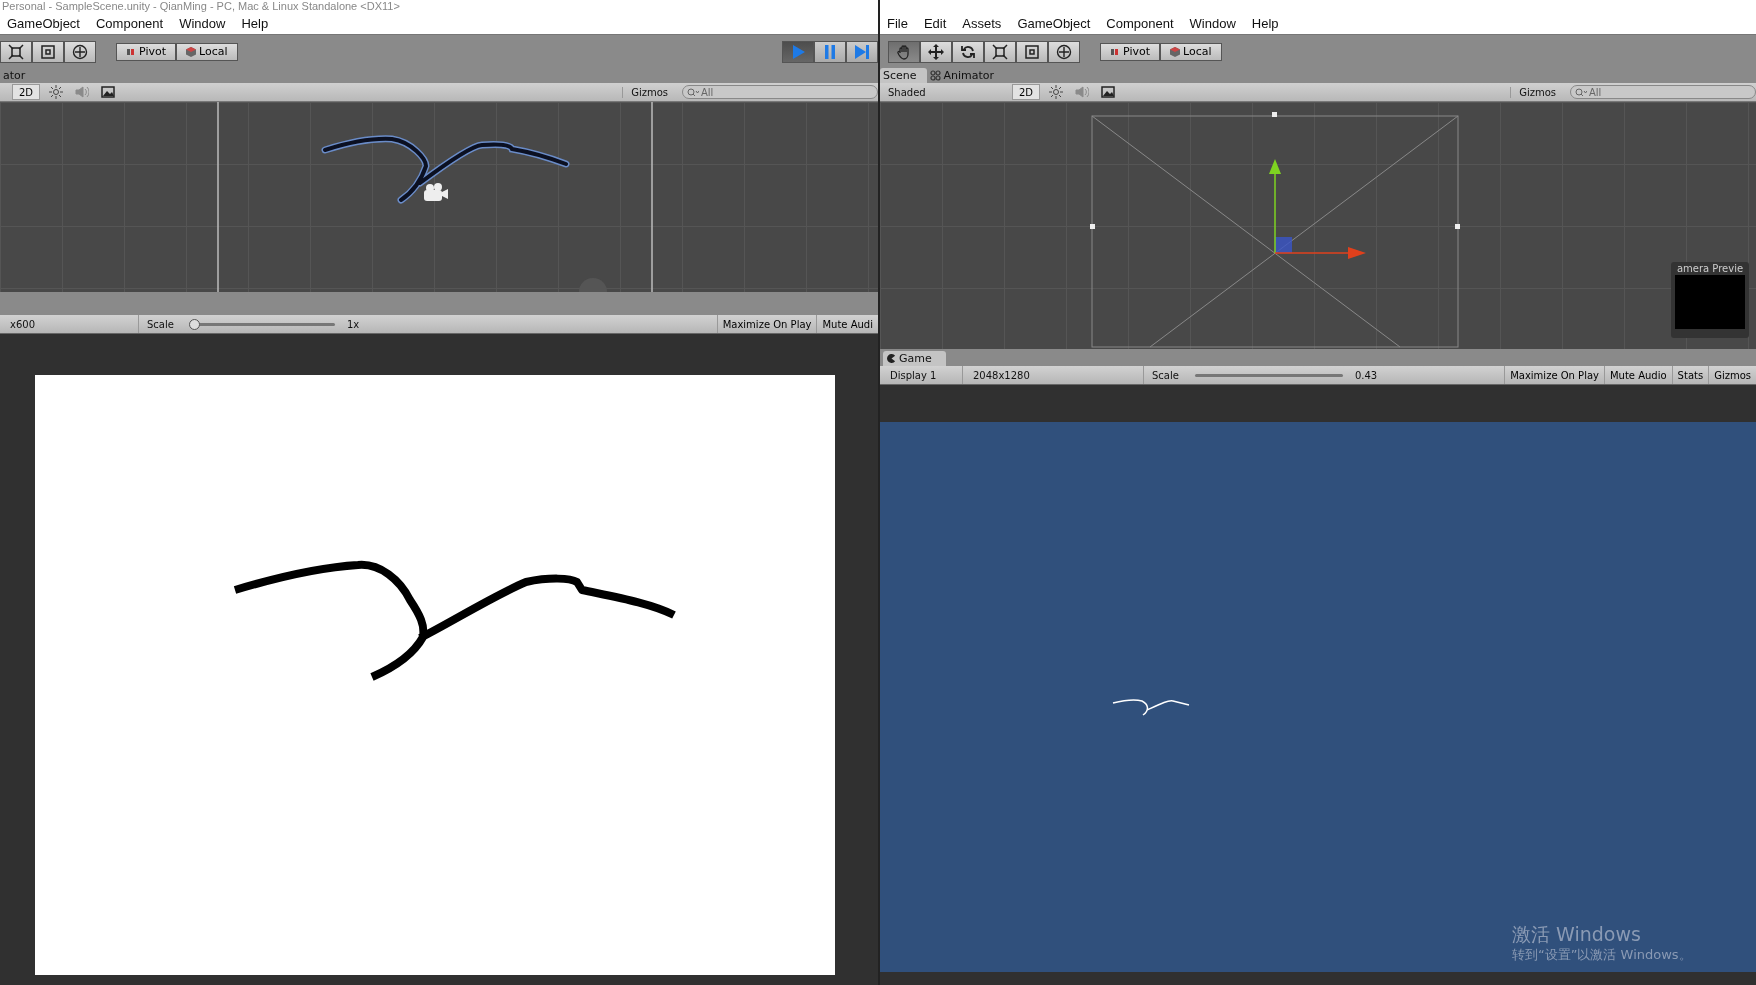 The width and height of the screenshot is (1756, 985). Describe the element at coordinates (982, 23) in the screenshot. I see `menu-item: Assets` at that location.